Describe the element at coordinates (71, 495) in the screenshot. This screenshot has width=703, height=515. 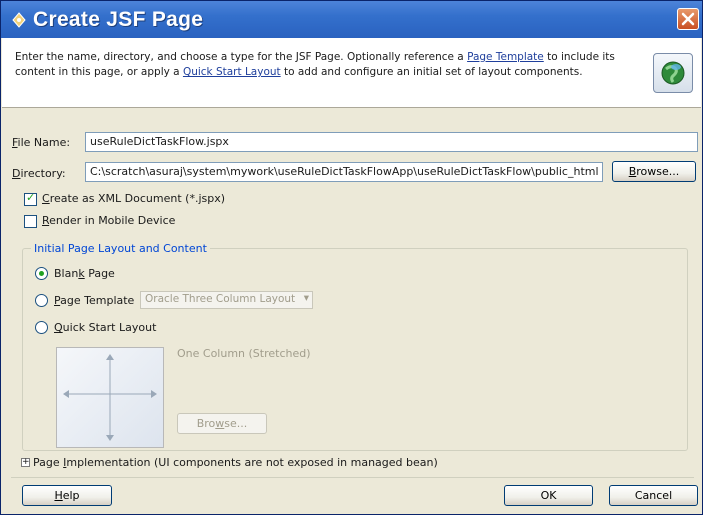
I see `help-label-rest: elp` at that location.